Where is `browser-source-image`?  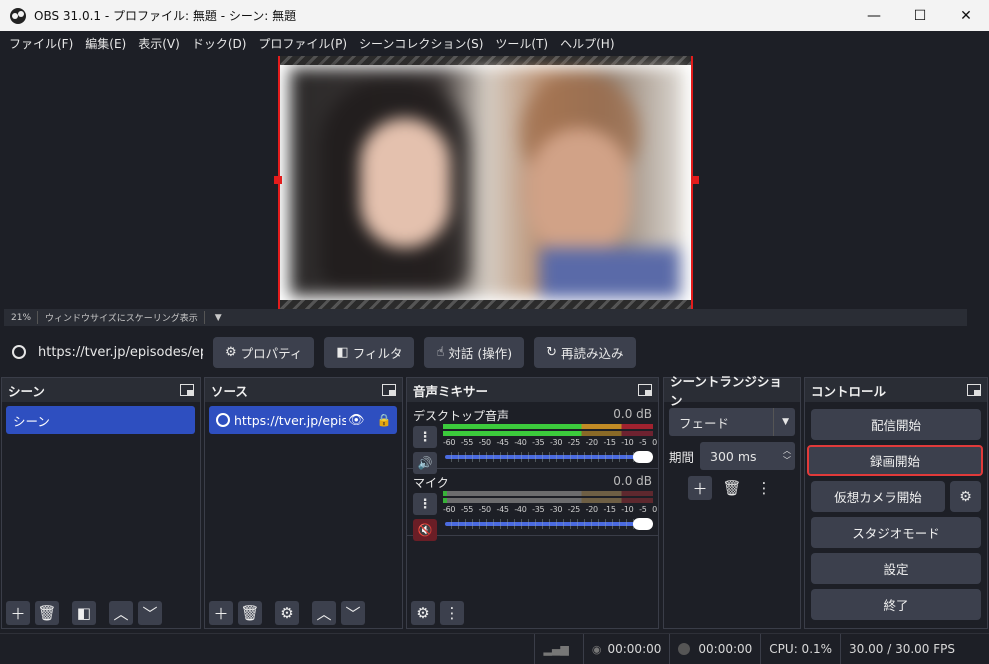
browser-source-image is located at coordinates (486, 183).